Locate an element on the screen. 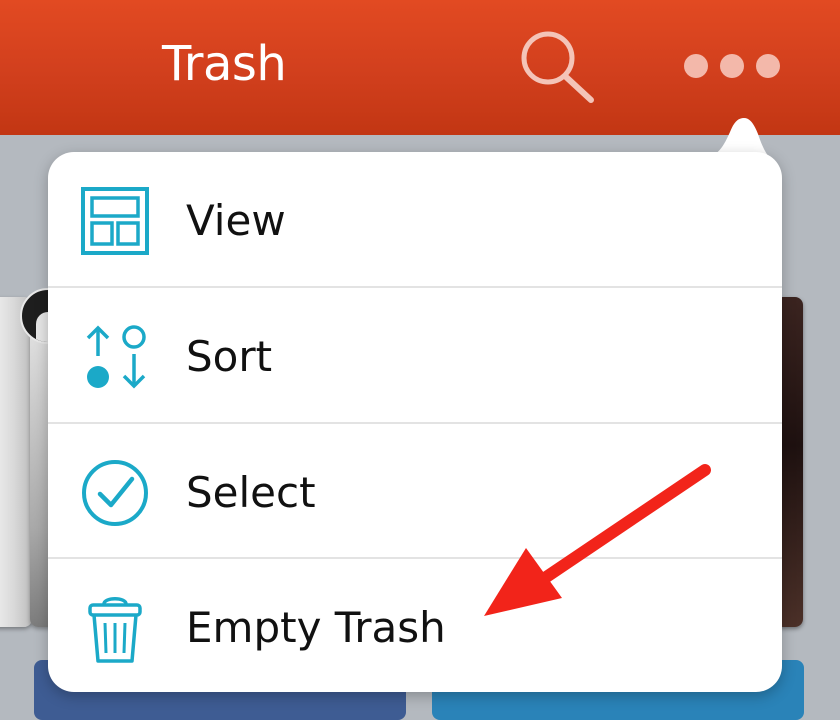 This screenshot has height=720, width=840. red-arrow-icon is located at coordinates (597, 540).